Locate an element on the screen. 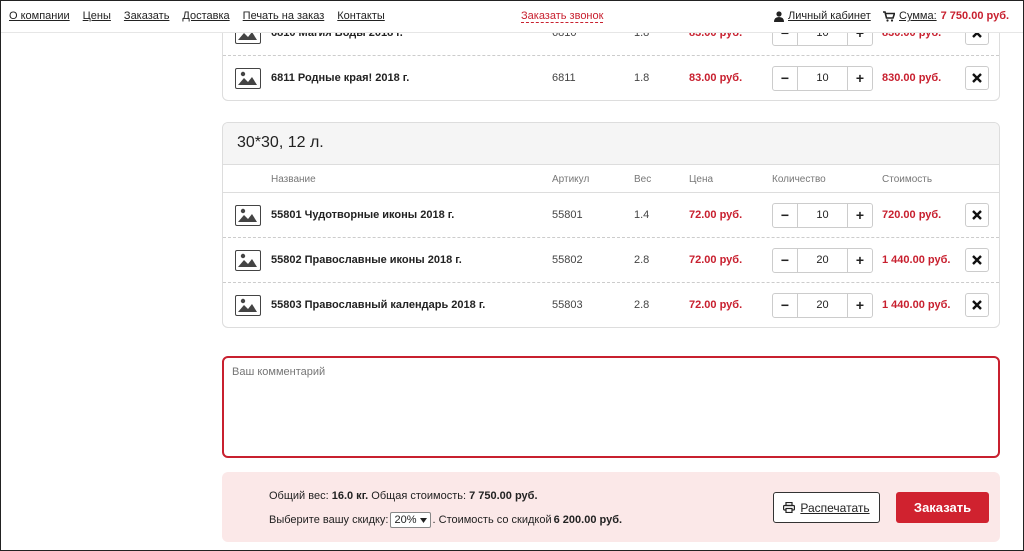 Image resolution: width=1024 pixels, height=551 pixels. cart-label: Сумма: is located at coordinates (918, 16).